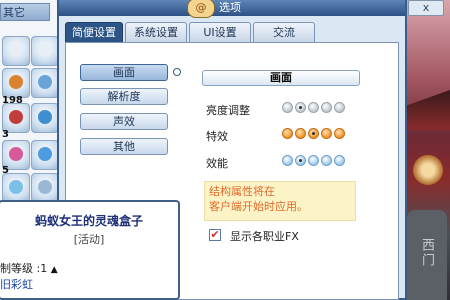 The image size is (450, 300). Describe the element at coordinates (88, 221) in the screenshot. I see `tooltip-title: 蚂蚁女王的灵魂盒子` at that location.